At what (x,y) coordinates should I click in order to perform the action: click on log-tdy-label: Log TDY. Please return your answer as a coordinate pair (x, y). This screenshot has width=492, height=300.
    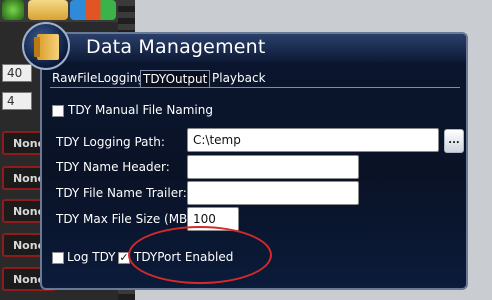
    Looking at the image, I should click on (91, 257).